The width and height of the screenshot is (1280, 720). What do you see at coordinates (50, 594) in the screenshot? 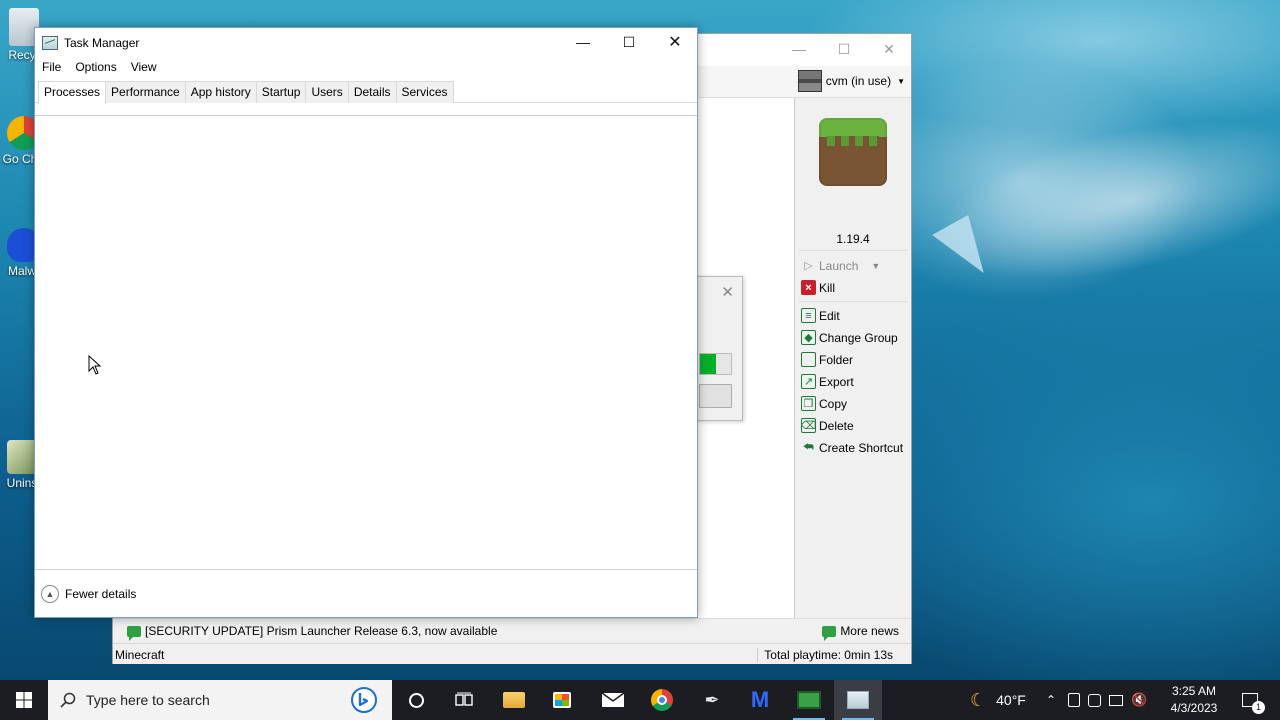
I see `chevron-up-icon: ▲` at bounding box center [50, 594].